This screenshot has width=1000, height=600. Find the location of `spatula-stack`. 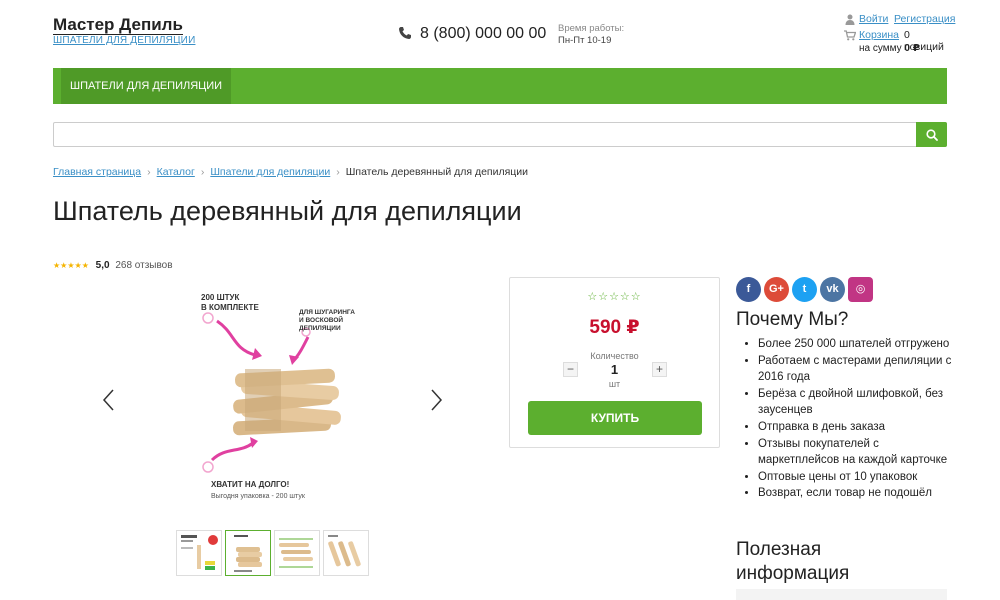

spatula-stack is located at coordinates (287, 402).